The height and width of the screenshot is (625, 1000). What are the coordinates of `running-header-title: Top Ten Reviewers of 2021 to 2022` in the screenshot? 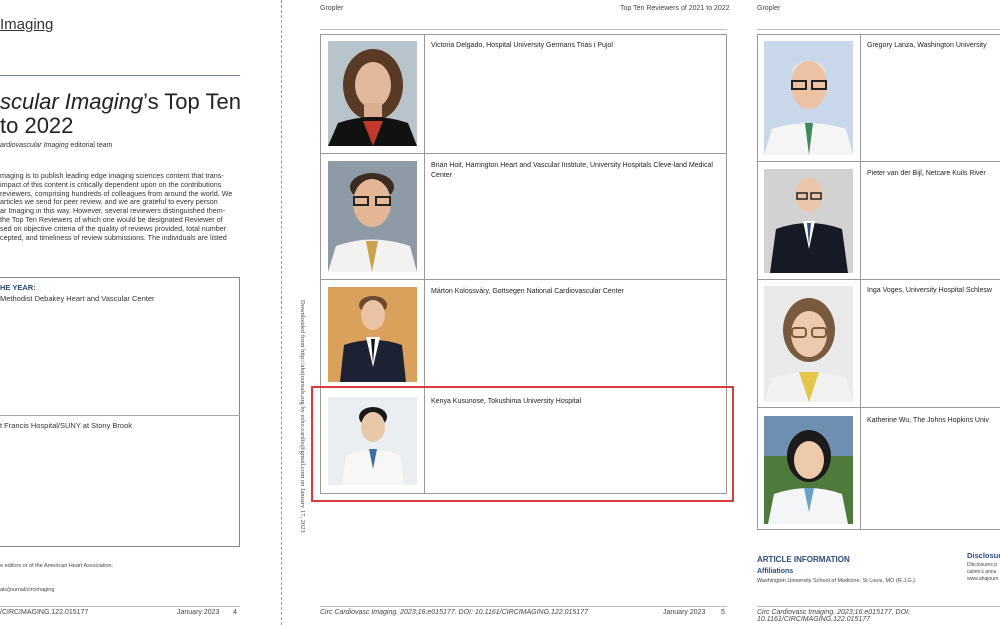 It's located at (675, 8).